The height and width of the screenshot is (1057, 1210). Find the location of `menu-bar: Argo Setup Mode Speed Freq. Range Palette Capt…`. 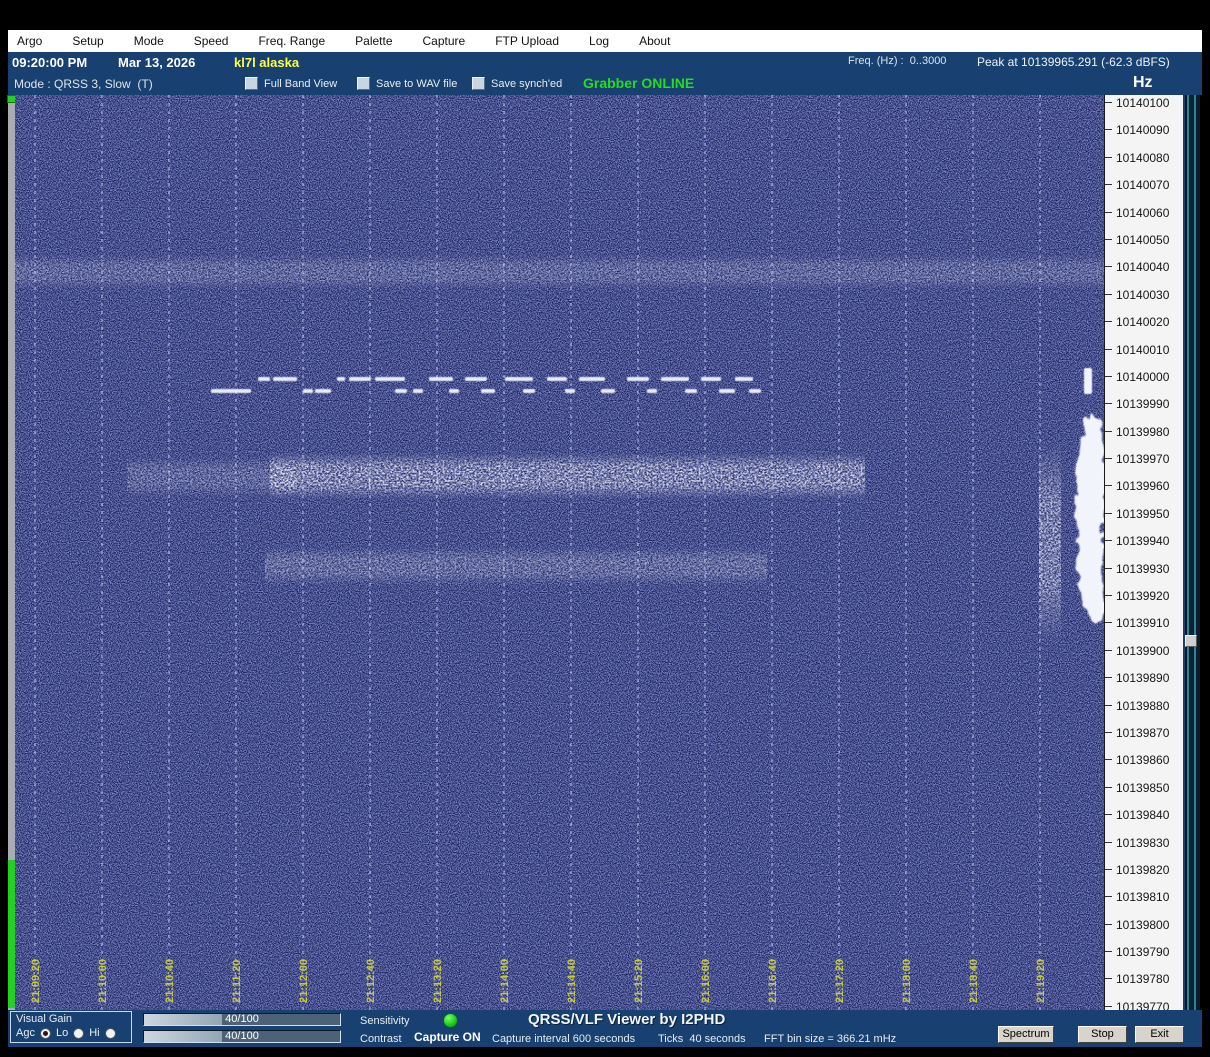

menu-bar: Argo Setup Mode Speed Freq. Range Palette Capt… is located at coordinates (605, 41).